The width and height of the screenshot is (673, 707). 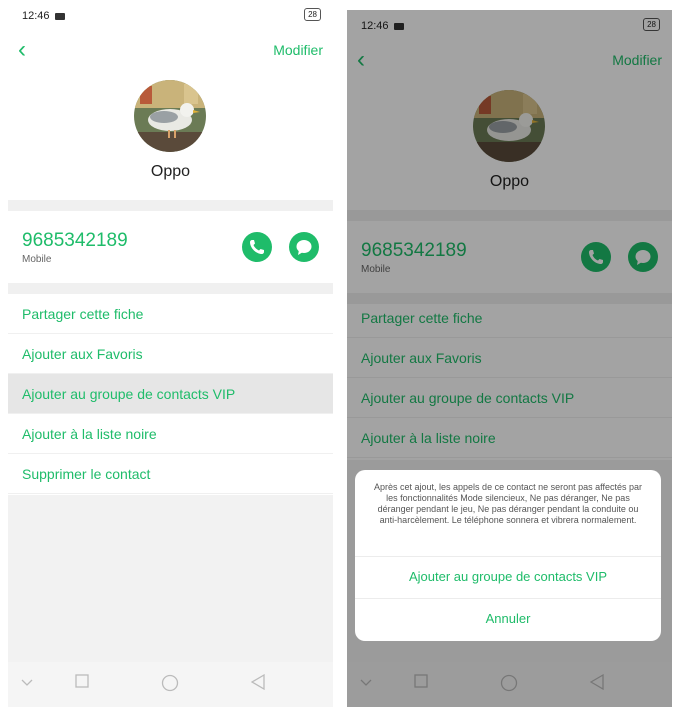 What do you see at coordinates (75, 241) in the screenshot?
I see `phone-number: 9685342189` at bounding box center [75, 241].